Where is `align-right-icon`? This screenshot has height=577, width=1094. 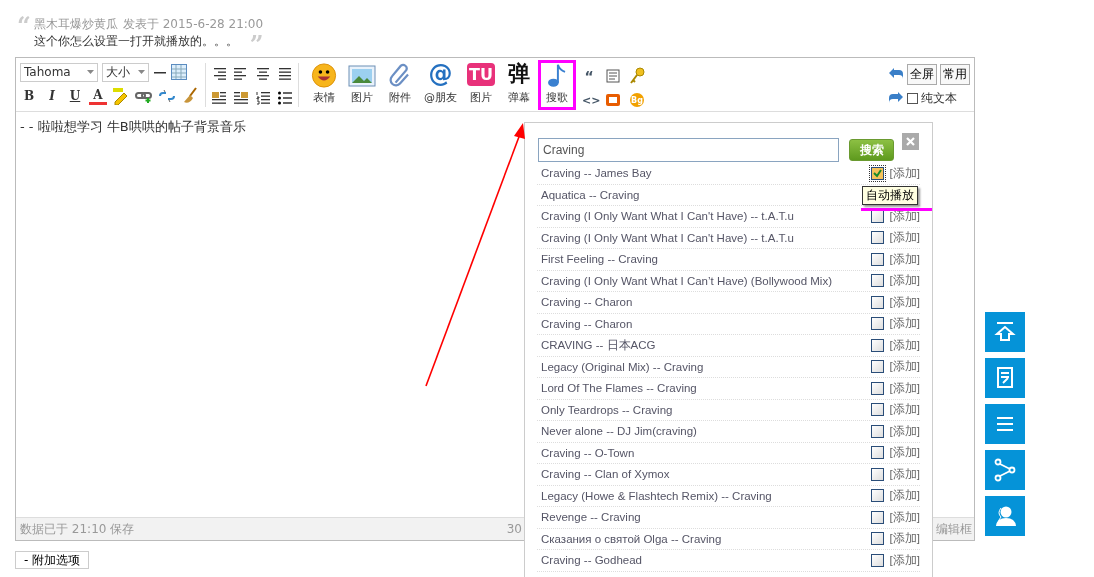 align-right-icon is located at coordinates (219, 74).